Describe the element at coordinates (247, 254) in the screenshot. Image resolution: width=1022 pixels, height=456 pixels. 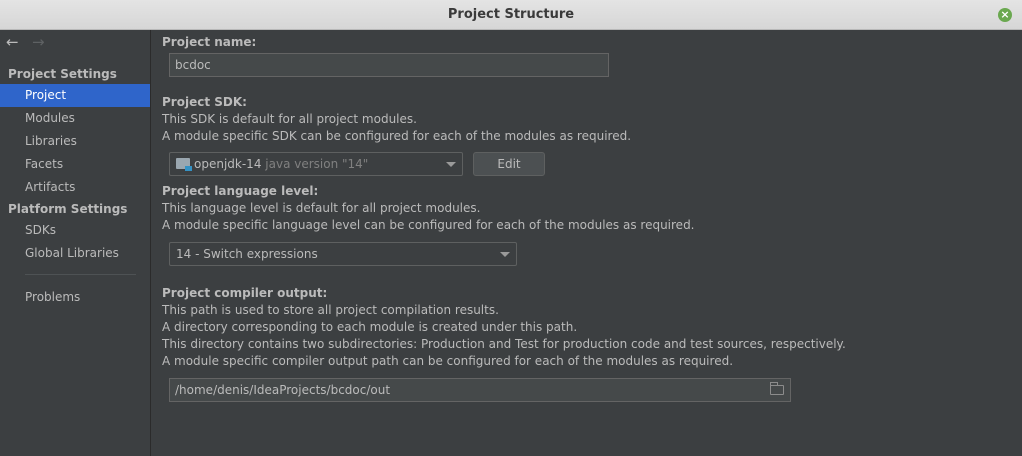
I see `language-level-value: 14 - Switch expressions` at that location.